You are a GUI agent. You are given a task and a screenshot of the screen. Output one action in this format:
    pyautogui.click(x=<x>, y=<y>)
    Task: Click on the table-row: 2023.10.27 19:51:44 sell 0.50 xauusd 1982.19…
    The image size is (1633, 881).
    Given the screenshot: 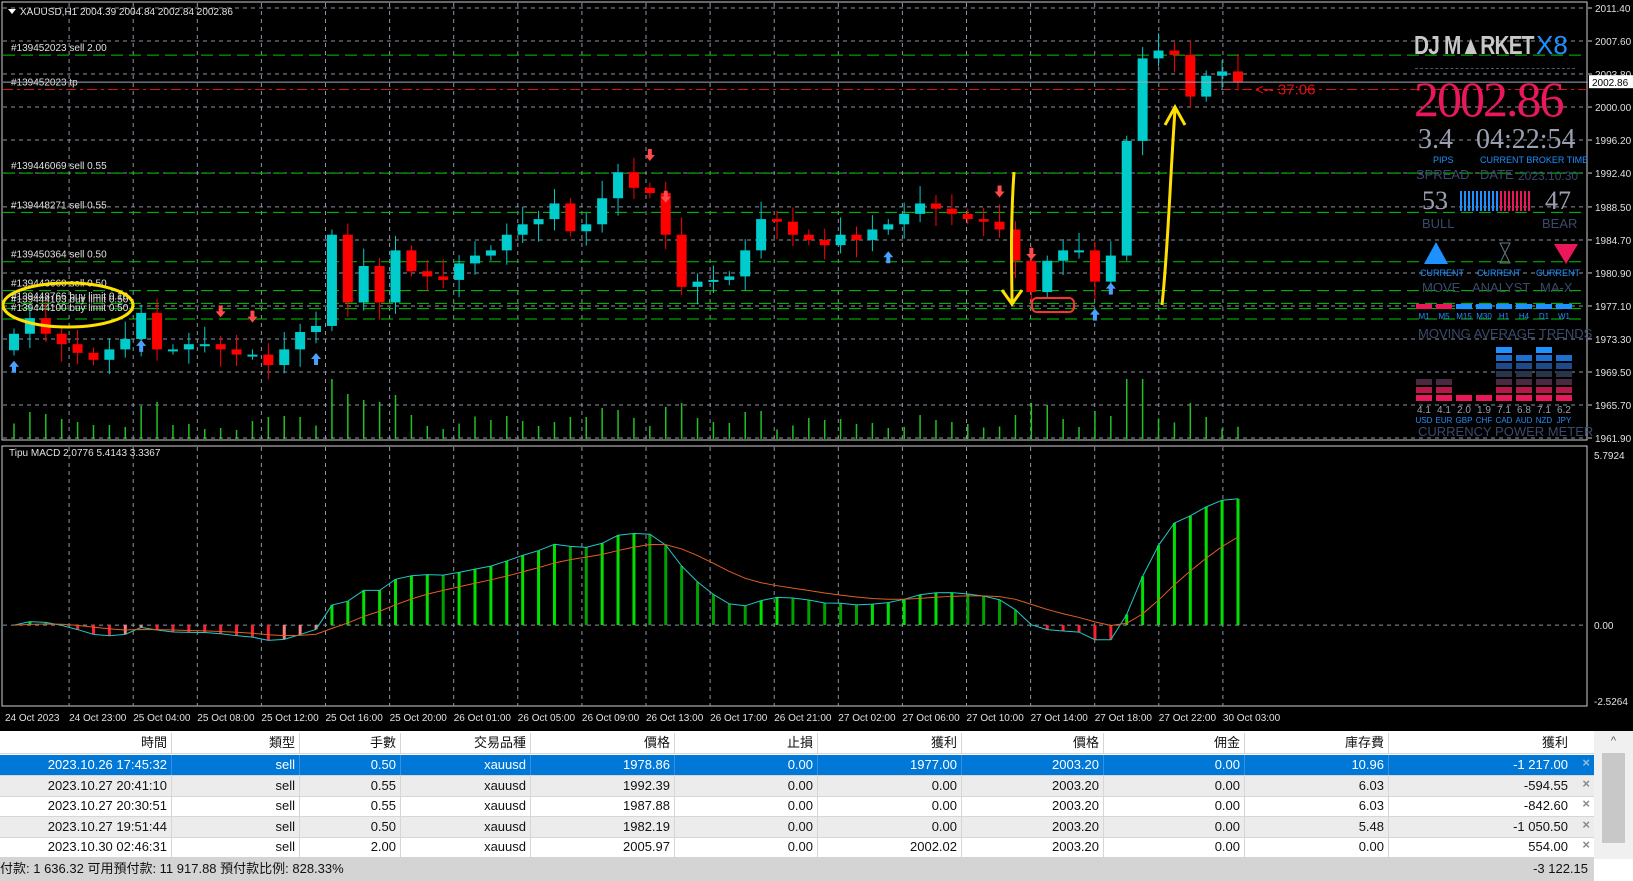 What is the action you would take?
    pyautogui.click(x=797, y=827)
    